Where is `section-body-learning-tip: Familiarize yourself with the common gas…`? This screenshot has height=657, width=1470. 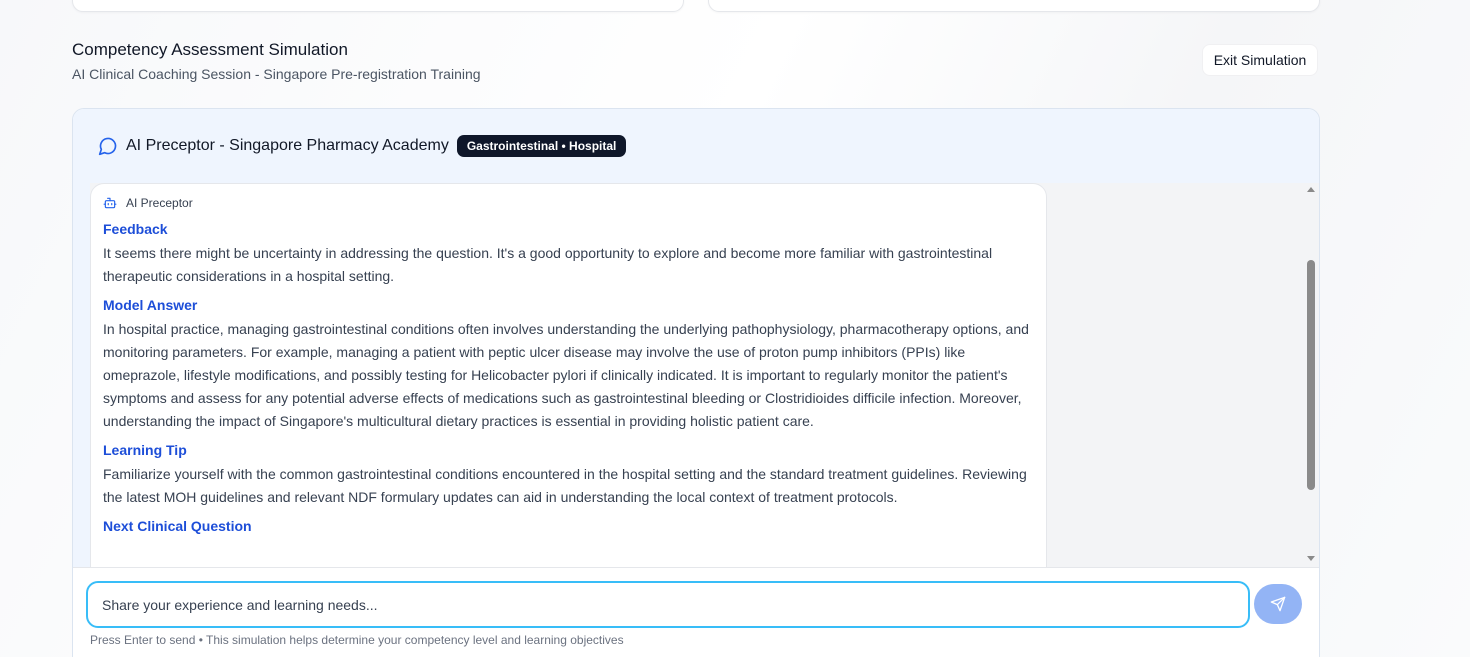 section-body-learning-tip: Familiarize yourself with the common gas… is located at coordinates (565, 485).